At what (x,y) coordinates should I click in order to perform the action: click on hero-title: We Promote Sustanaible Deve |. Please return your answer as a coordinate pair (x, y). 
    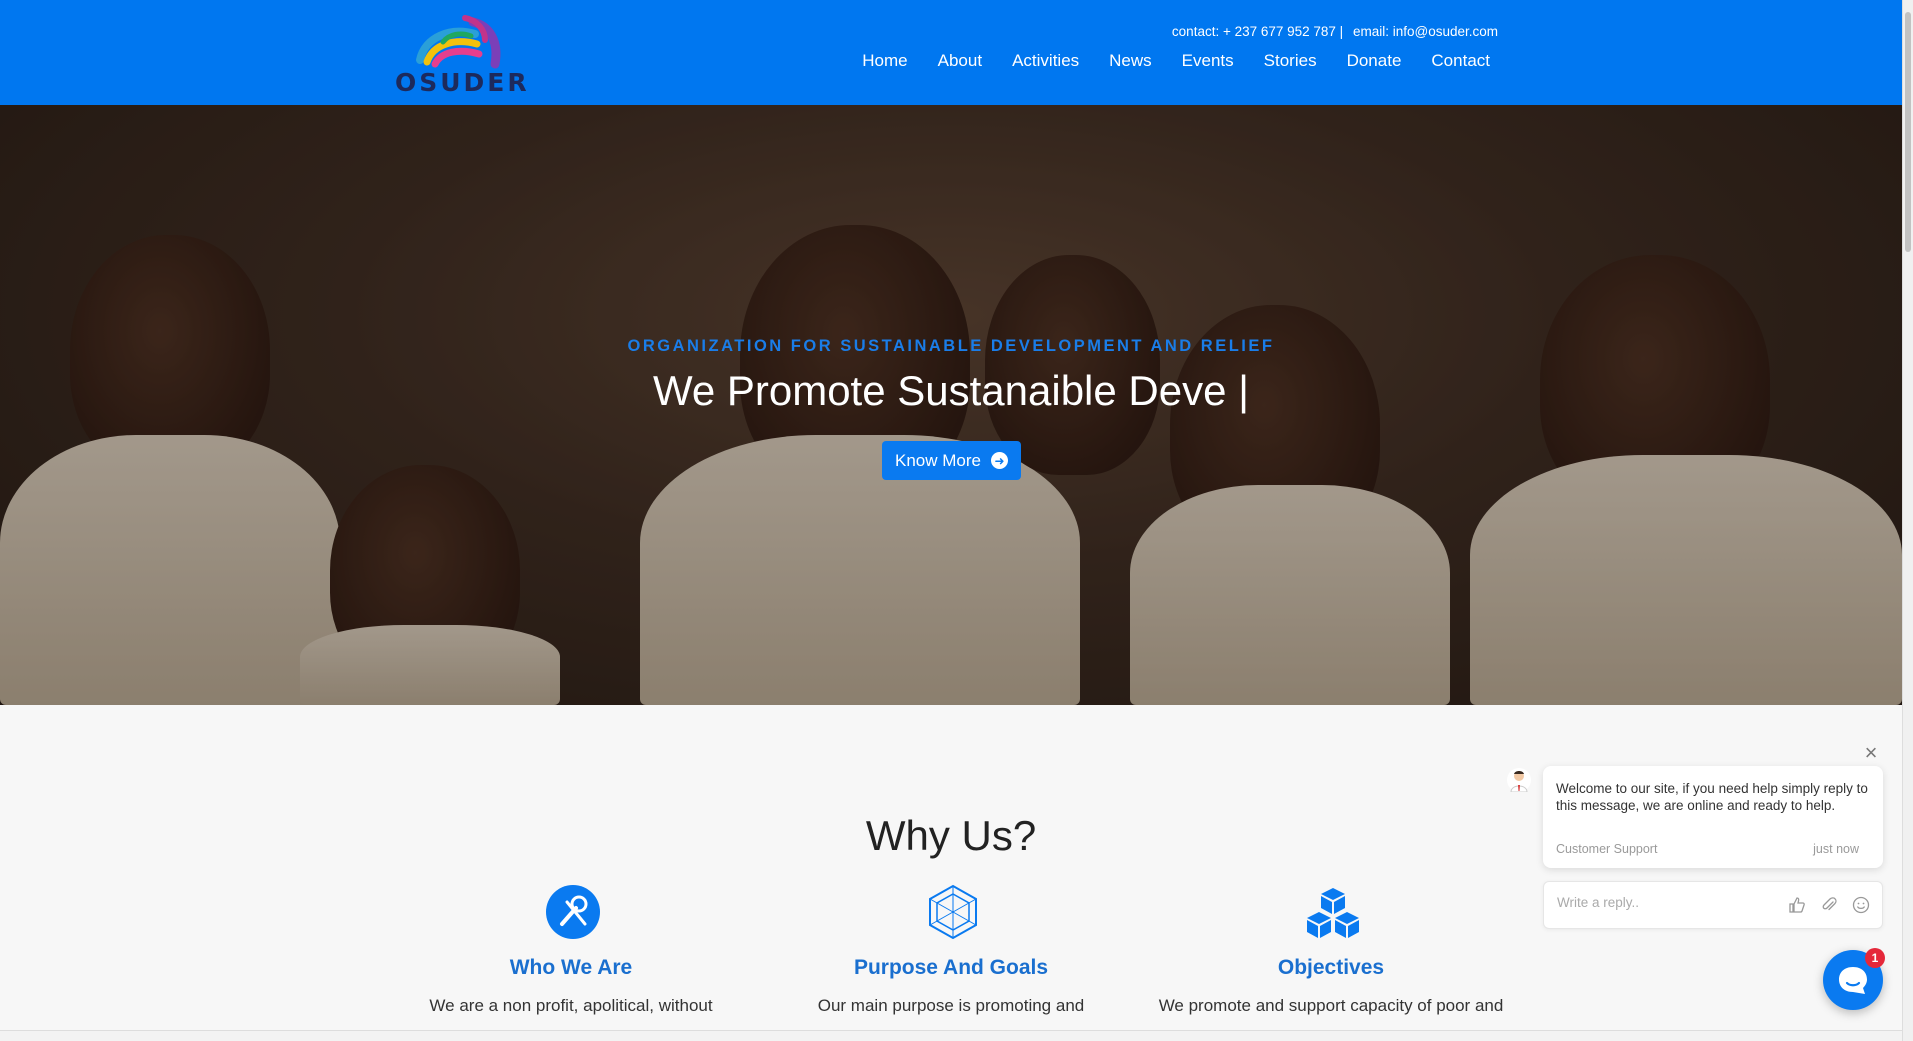
    Looking at the image, I should click on (951, 390).